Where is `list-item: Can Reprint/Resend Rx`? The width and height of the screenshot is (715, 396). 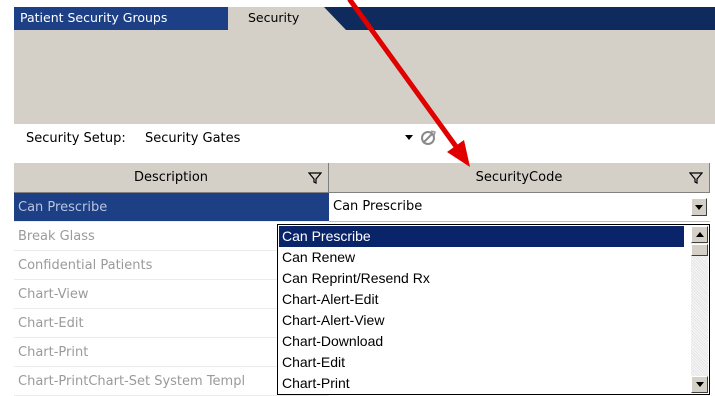 list-item: Can Reprint/Resend Rx is located at coordinates (481, 278).